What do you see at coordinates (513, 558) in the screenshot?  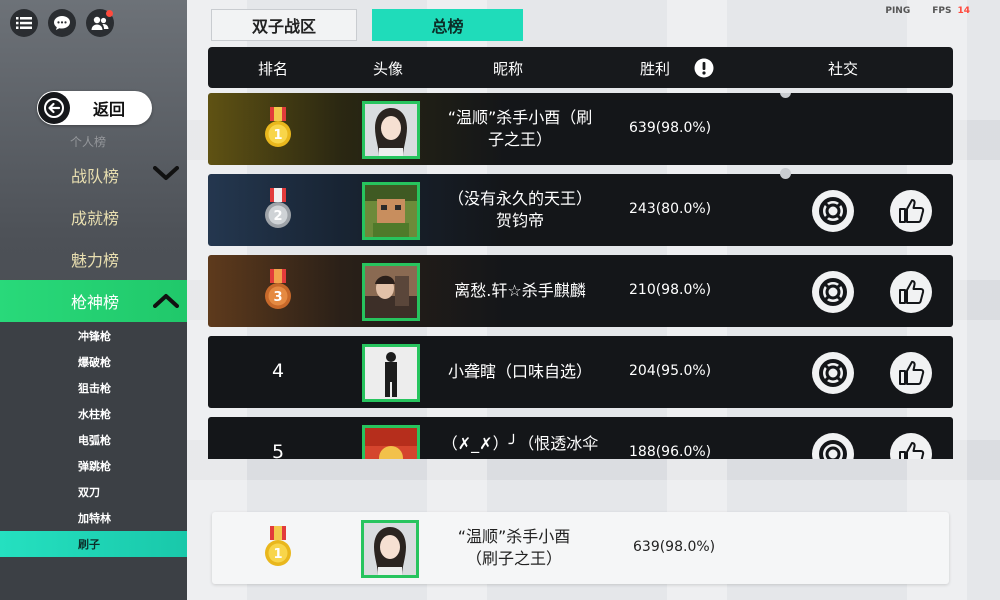 I see `nickname-line: （刷子之王）` at bounding box center [513, 558].